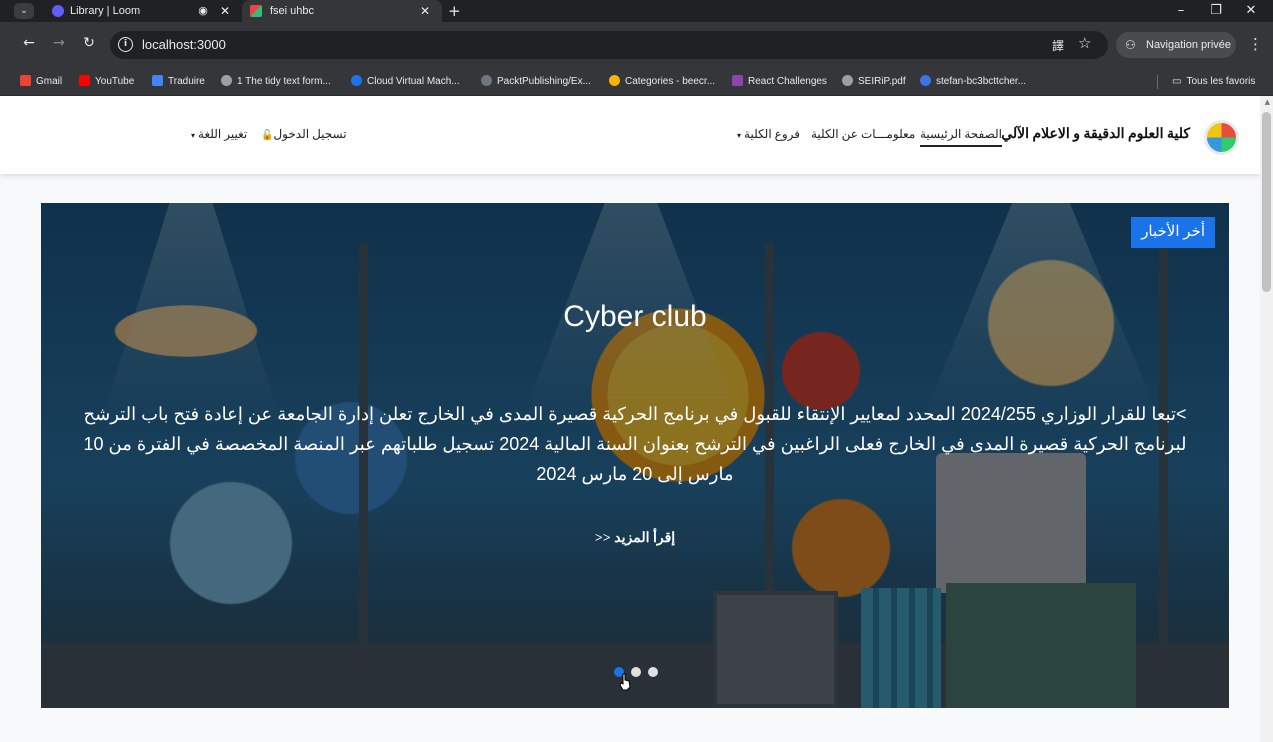 This screenshot has height=742, width=1273. I want to click on bookmark-gmail: Gmail, so click(41, 82).